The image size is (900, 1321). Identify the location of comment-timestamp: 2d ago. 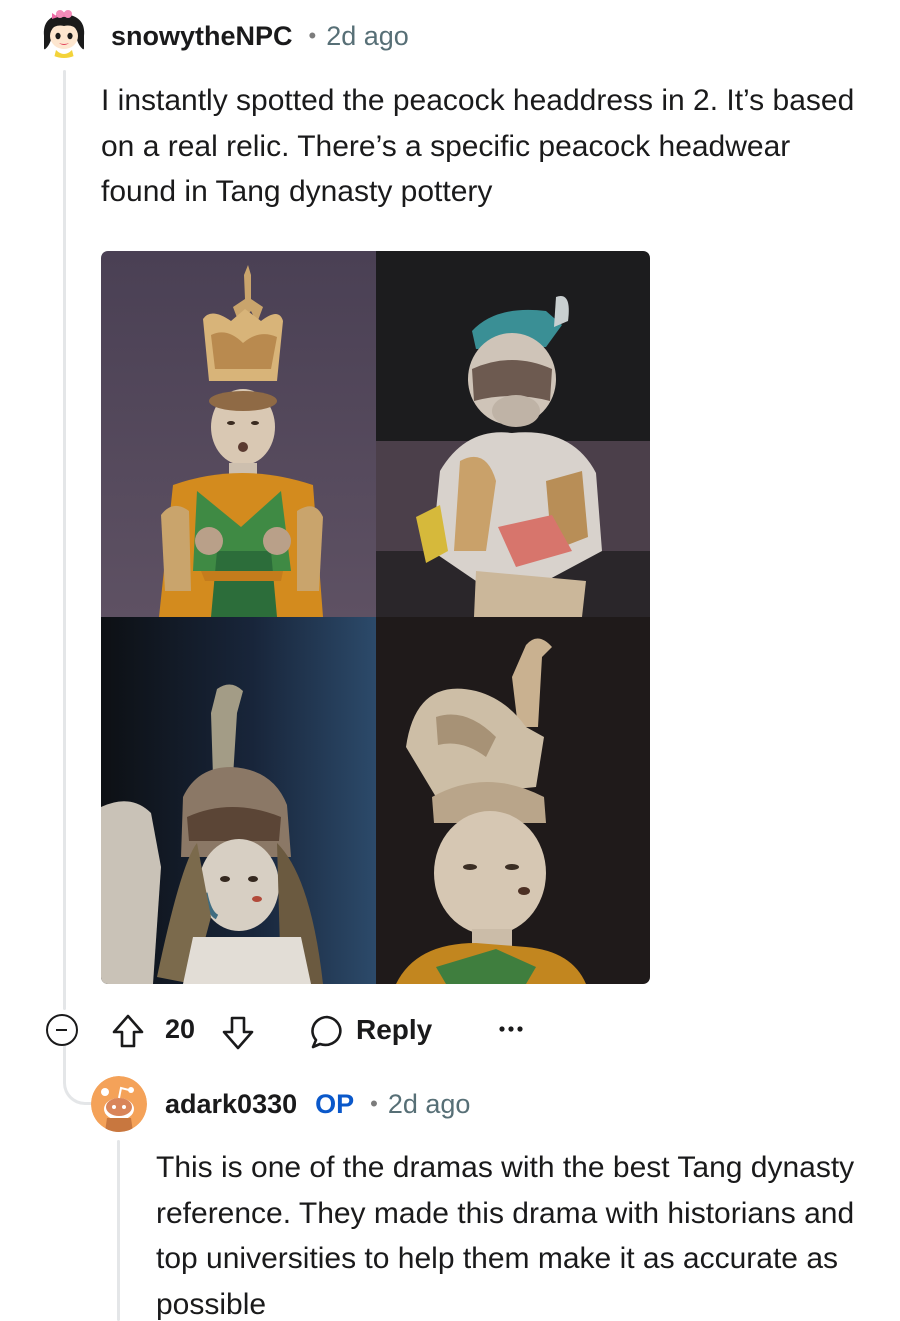
(367, 36).